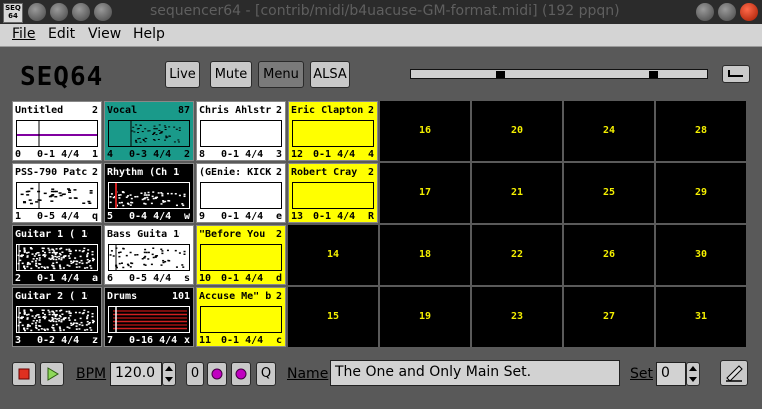 This screenshot has height=409, width=762. I want to click on live-button: Live, so click(182, 74).